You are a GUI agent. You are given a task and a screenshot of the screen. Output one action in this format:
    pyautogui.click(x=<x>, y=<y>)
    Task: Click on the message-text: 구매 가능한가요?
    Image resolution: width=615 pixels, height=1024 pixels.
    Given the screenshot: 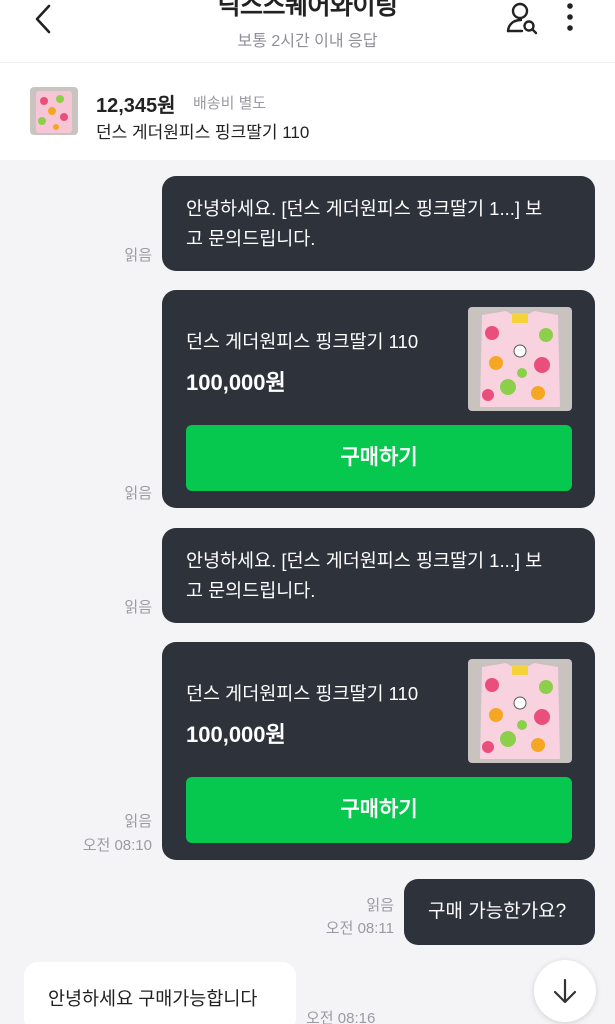 What is the action you would take?
    pyautogui.click(x=497, y=911)
    